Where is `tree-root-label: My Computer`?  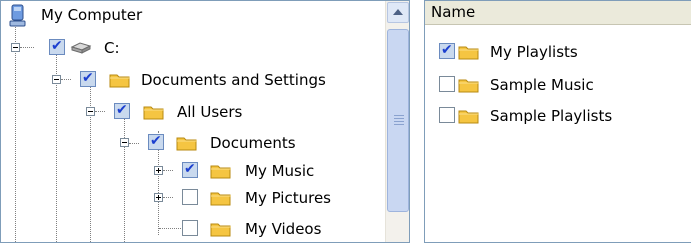
tree-root-label: My Computer is located at coordinates (92, 15).